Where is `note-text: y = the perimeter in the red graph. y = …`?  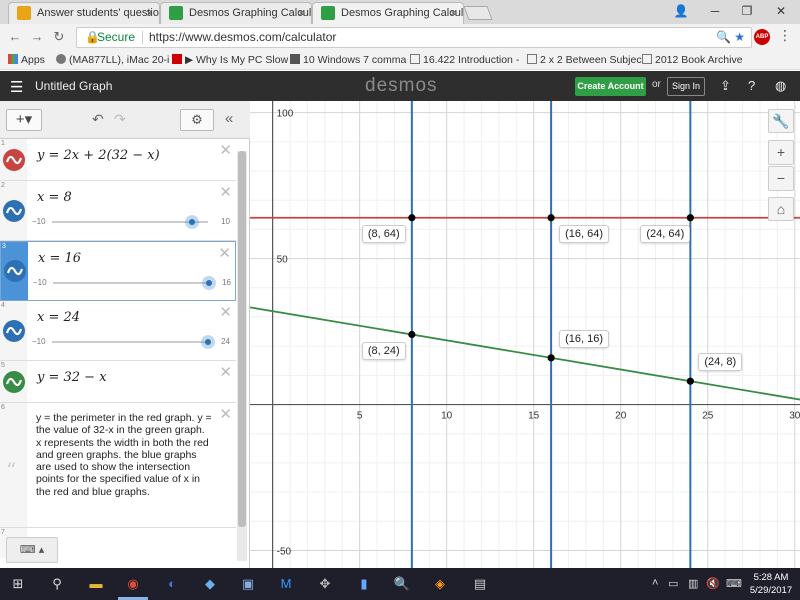 note-text: y = the perimeter in the red graph. y = … is located at coordinates (124, 455).